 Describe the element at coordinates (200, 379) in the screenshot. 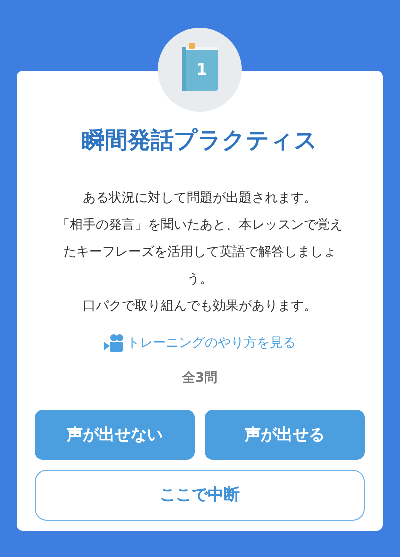

I see `question-count: 全3問` at that location.